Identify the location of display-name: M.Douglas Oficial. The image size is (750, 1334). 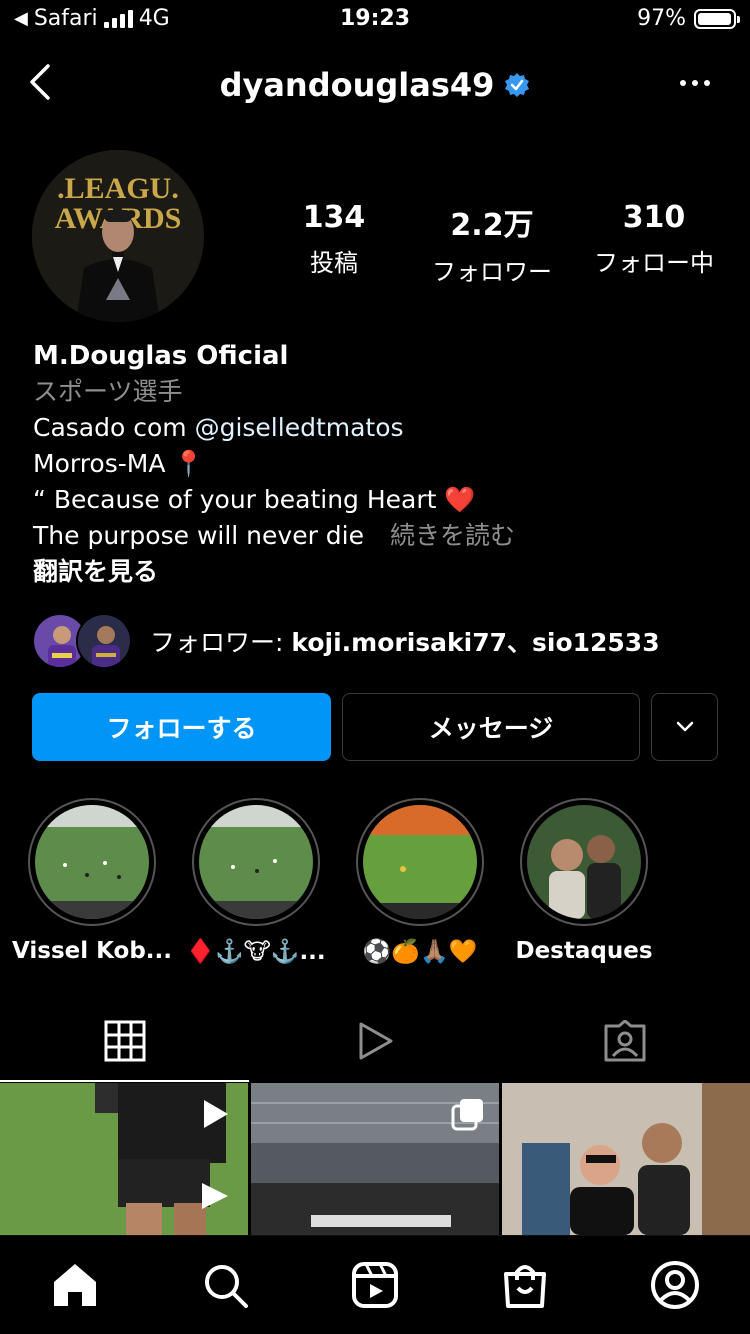
(161, 356).